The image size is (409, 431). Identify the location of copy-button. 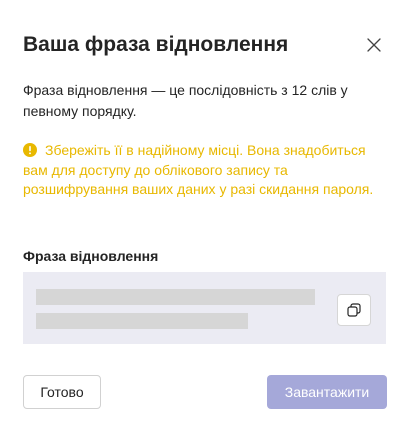
(354, 310).